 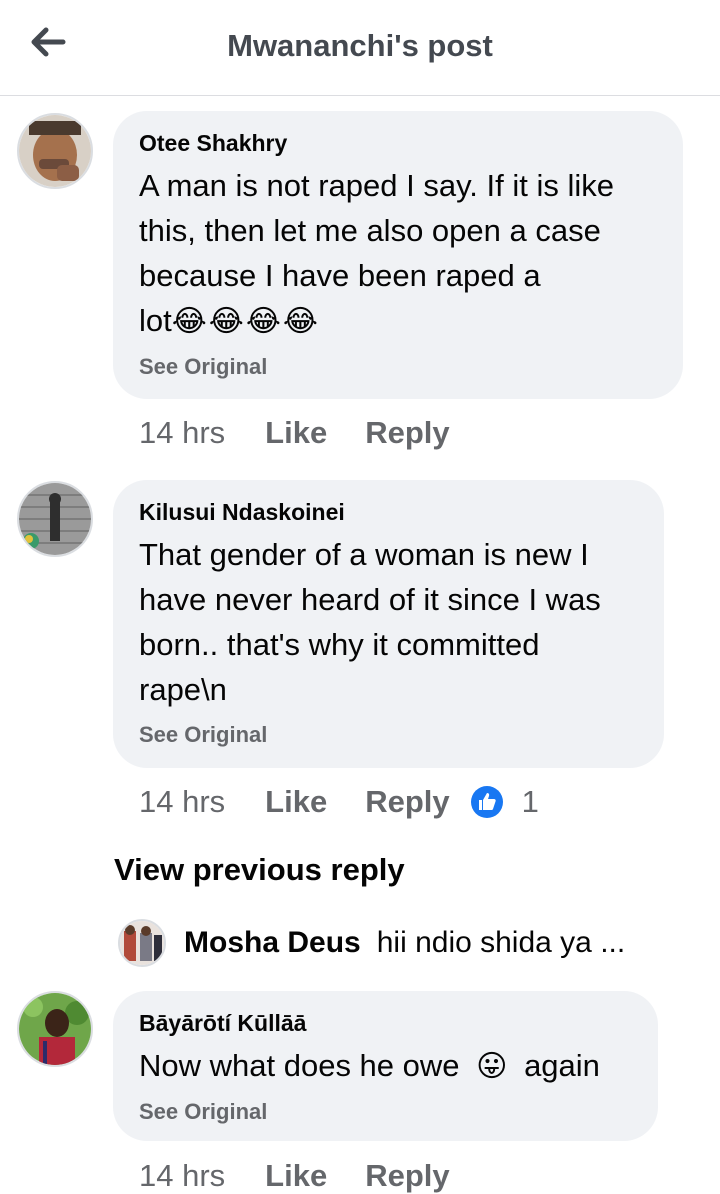 I want to click on comment-line: rape\n, so click(x=183, y=689).